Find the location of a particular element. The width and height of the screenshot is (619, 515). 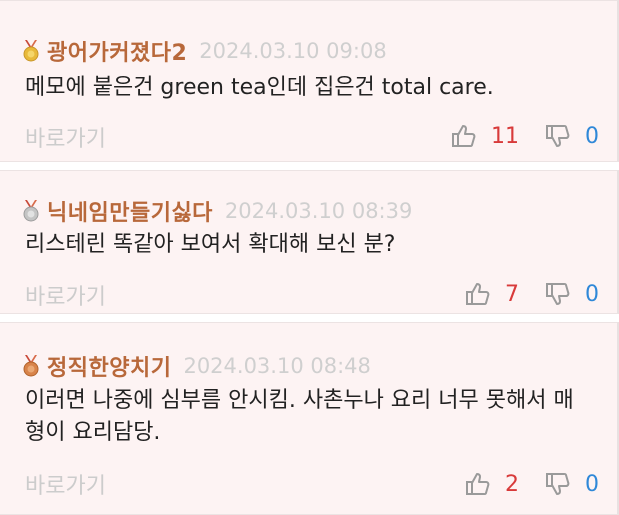

comment-header: 광어가커졌다2 2024.03.10 09:08 is located at coordinates (204, 51).